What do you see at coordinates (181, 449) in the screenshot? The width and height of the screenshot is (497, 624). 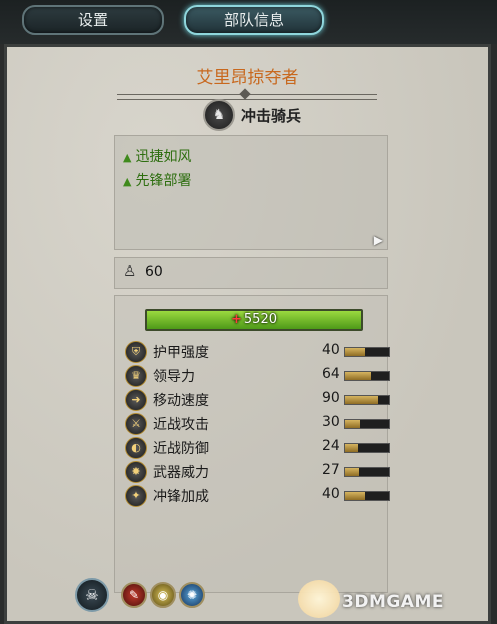 I see `stat-name: 近战防御` at bounding box center [181, 449].